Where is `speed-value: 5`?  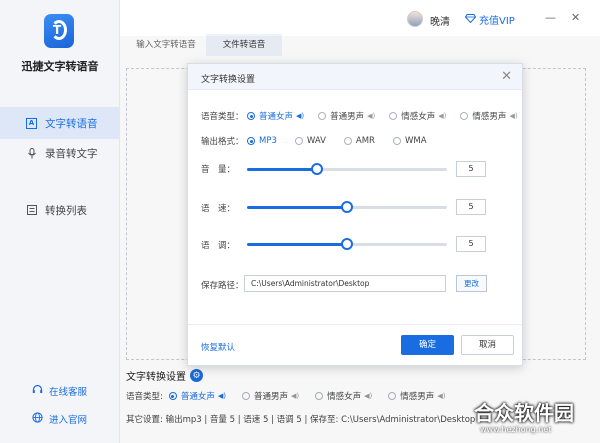 speed-value: 5 is located at coordinates (471, 207).